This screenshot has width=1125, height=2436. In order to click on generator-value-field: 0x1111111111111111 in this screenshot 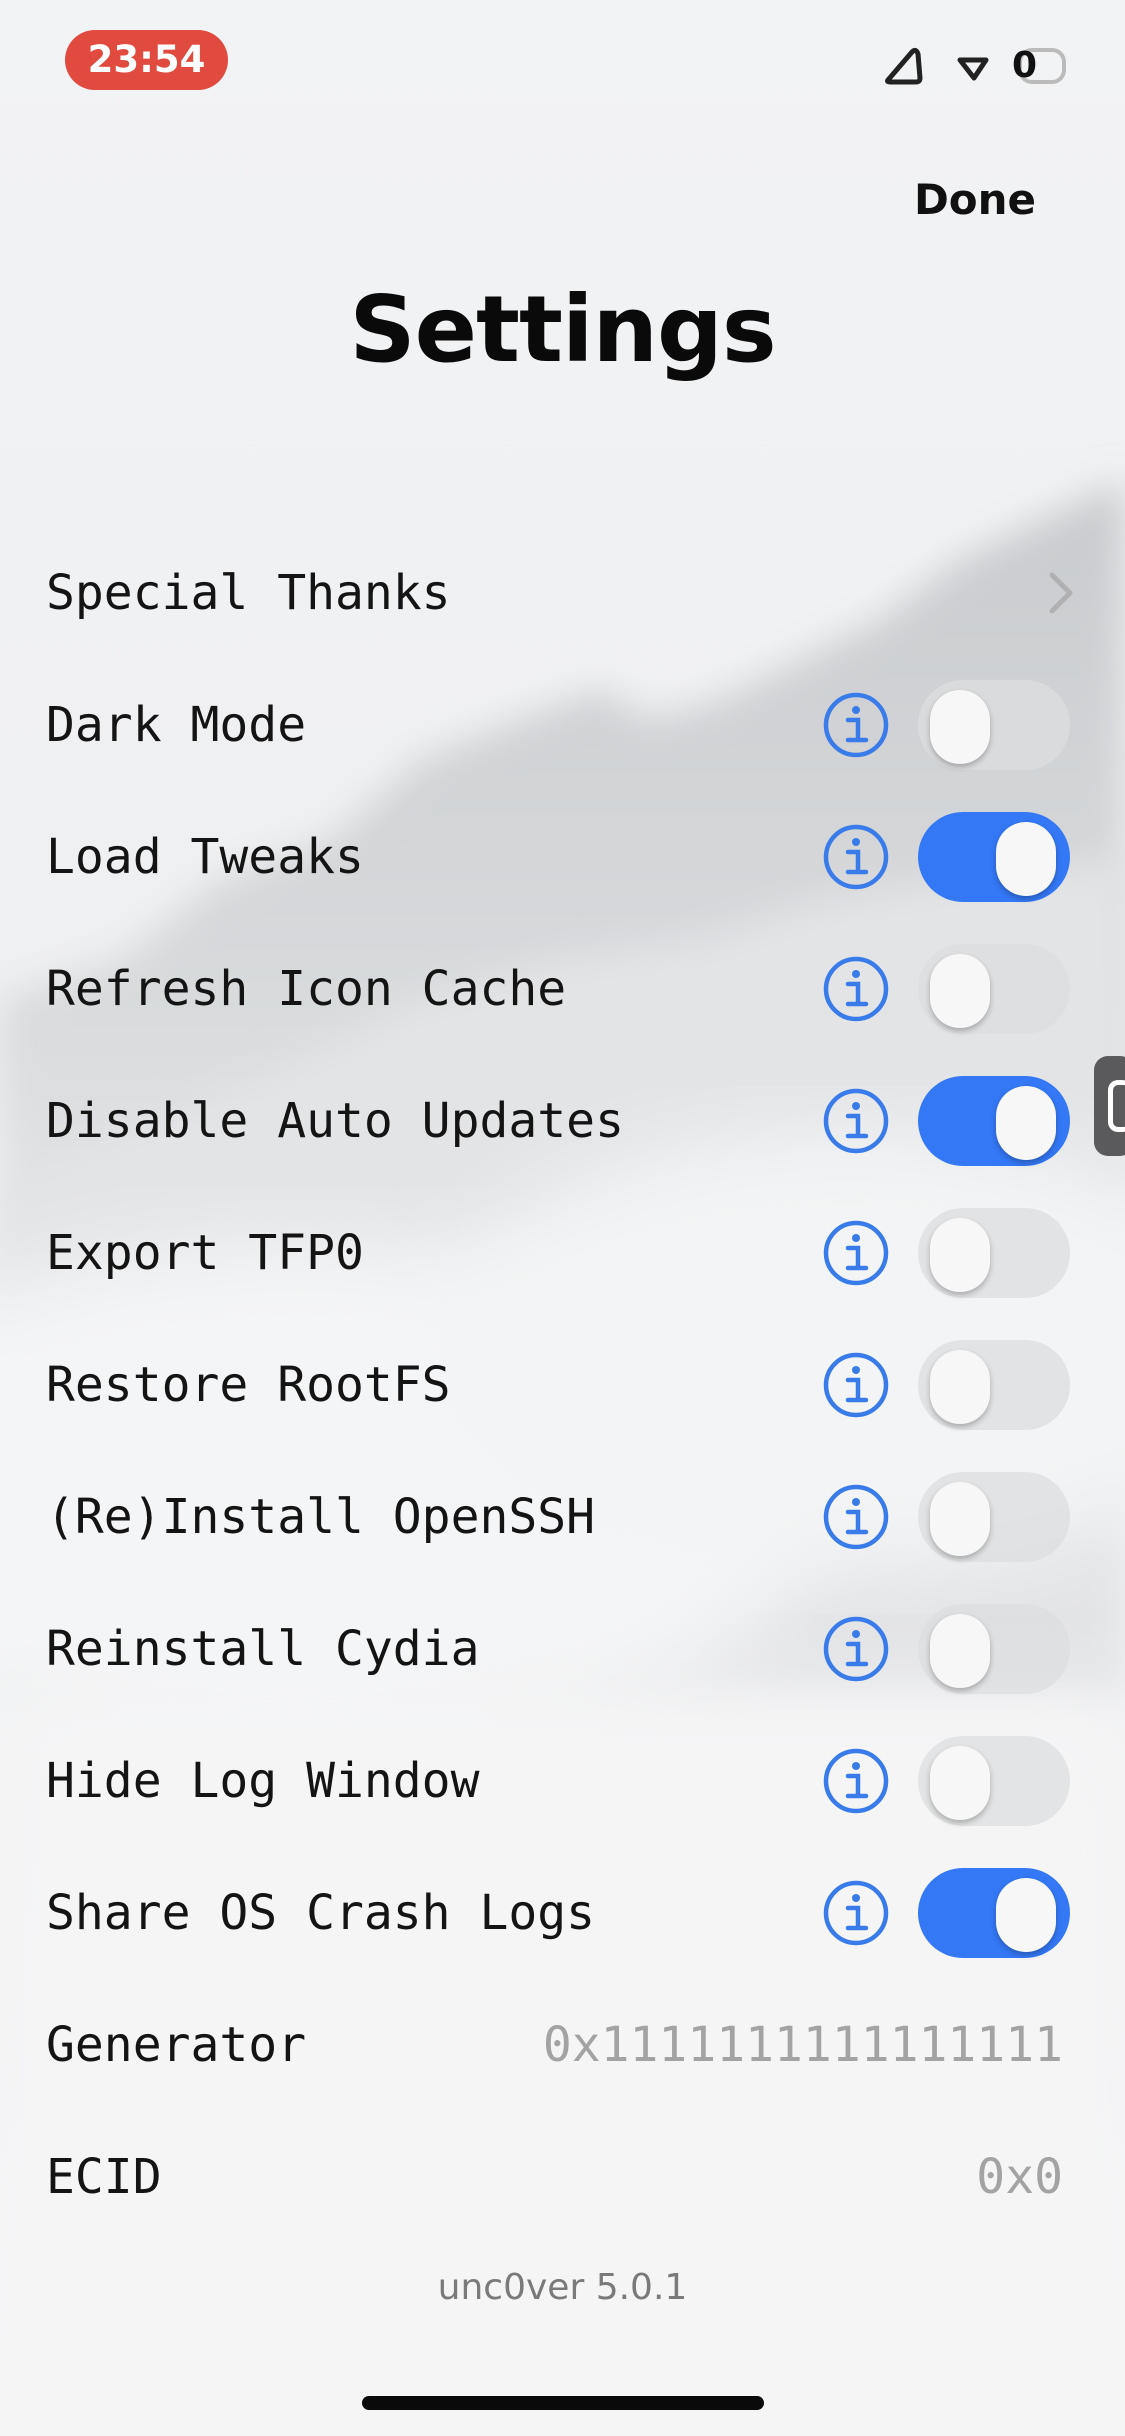, I will do `click(803, 2045)`.